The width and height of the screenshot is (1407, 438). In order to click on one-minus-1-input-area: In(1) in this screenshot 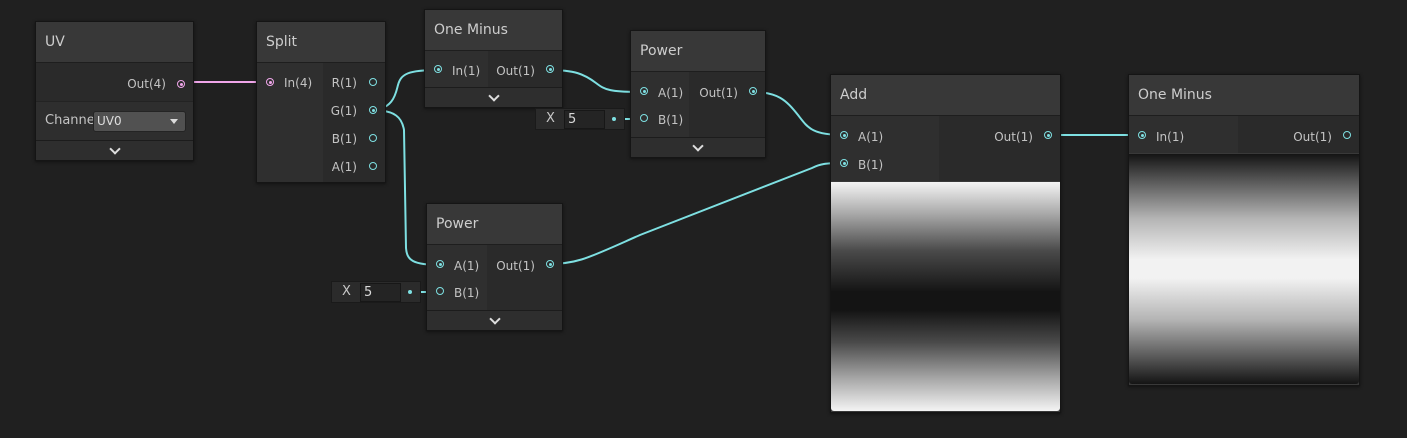, I will do `click(456, 69)`.